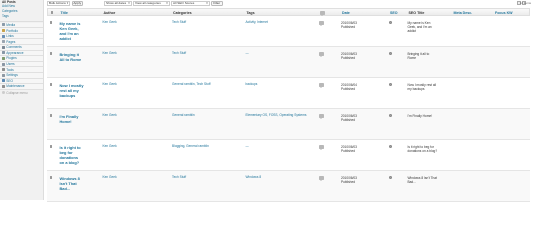 This screenshot has height=240, width=533. What do you see at coordinates (21, 16) in the screenshot?
I see `submenu-tags: Tags` at bounding box center [21, 16].